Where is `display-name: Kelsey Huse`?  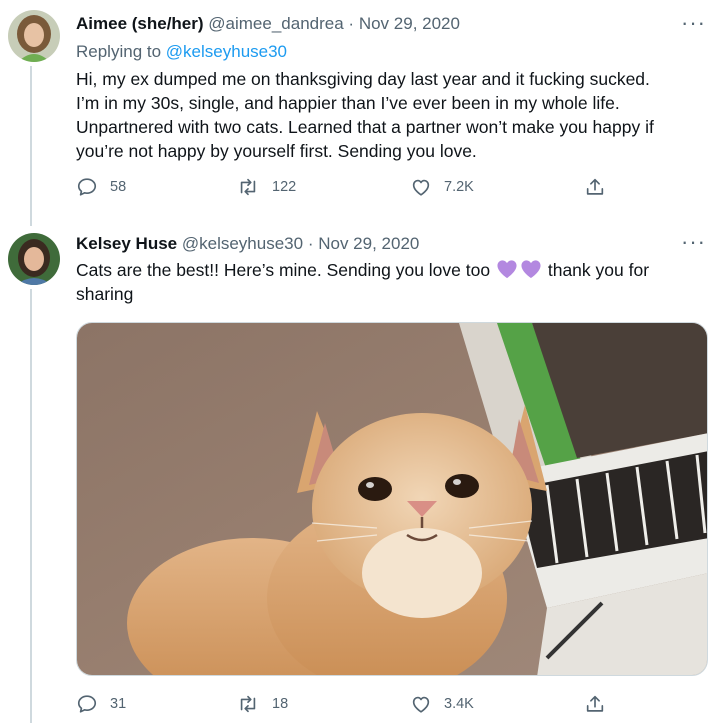 display-name: Kelsey Huse is located at coordinates (126, 243).